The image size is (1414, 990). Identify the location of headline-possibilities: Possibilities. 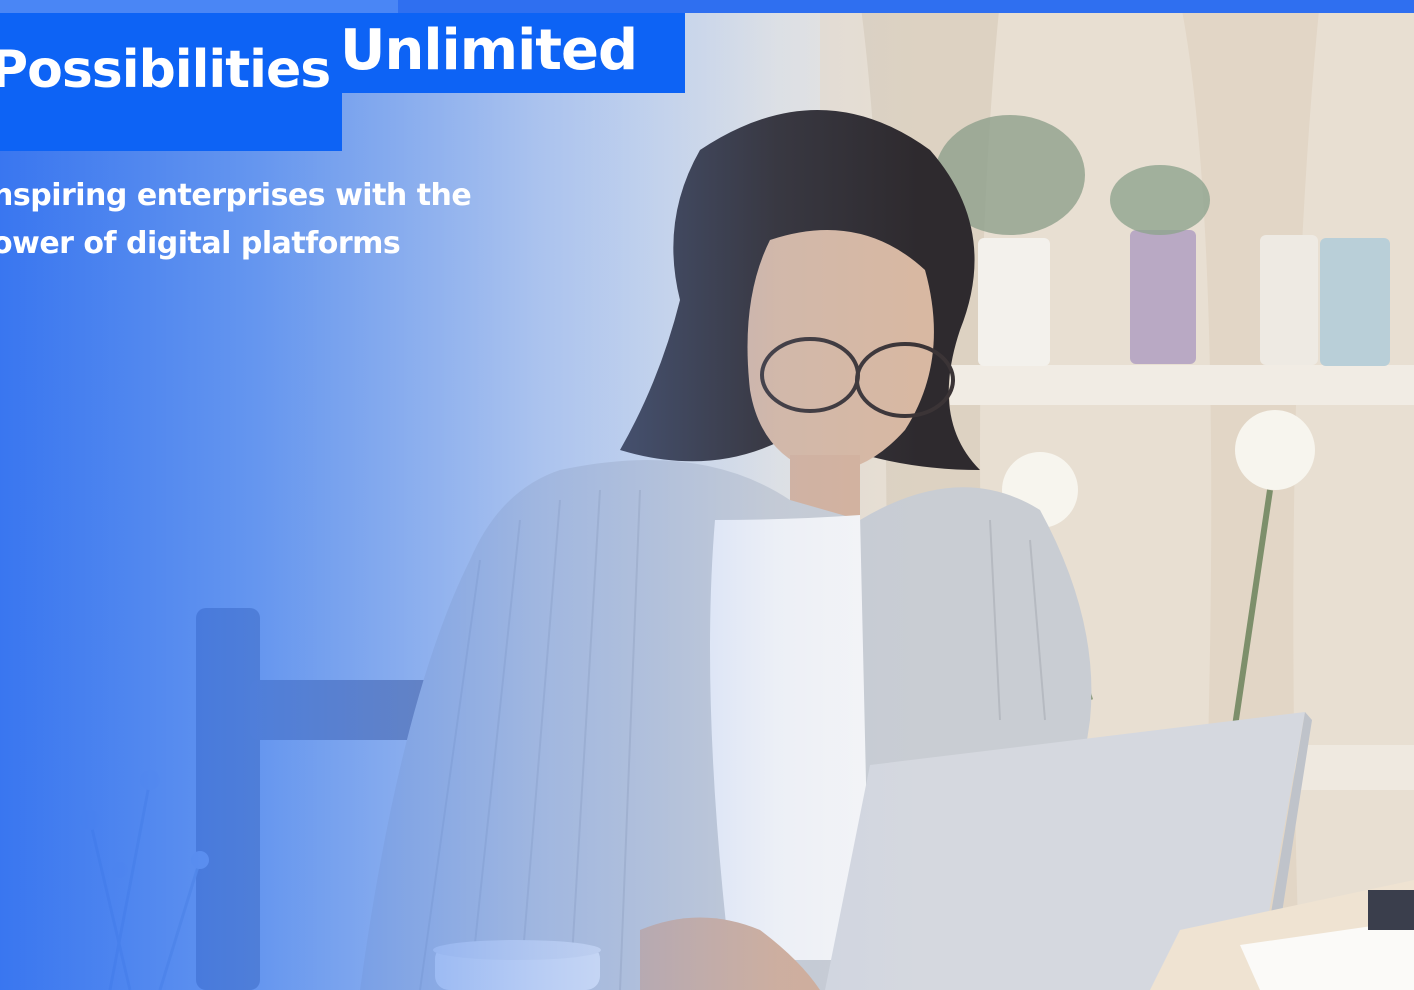
(165, 70).